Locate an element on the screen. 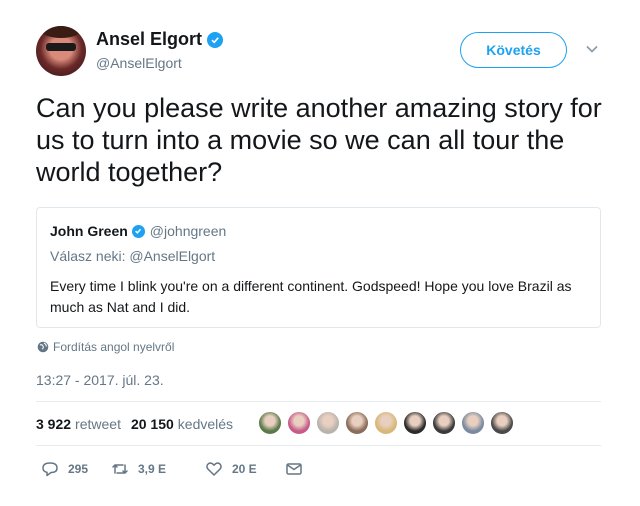  author-name-row: Ansel Elgort is located at coordinates (160, 39).